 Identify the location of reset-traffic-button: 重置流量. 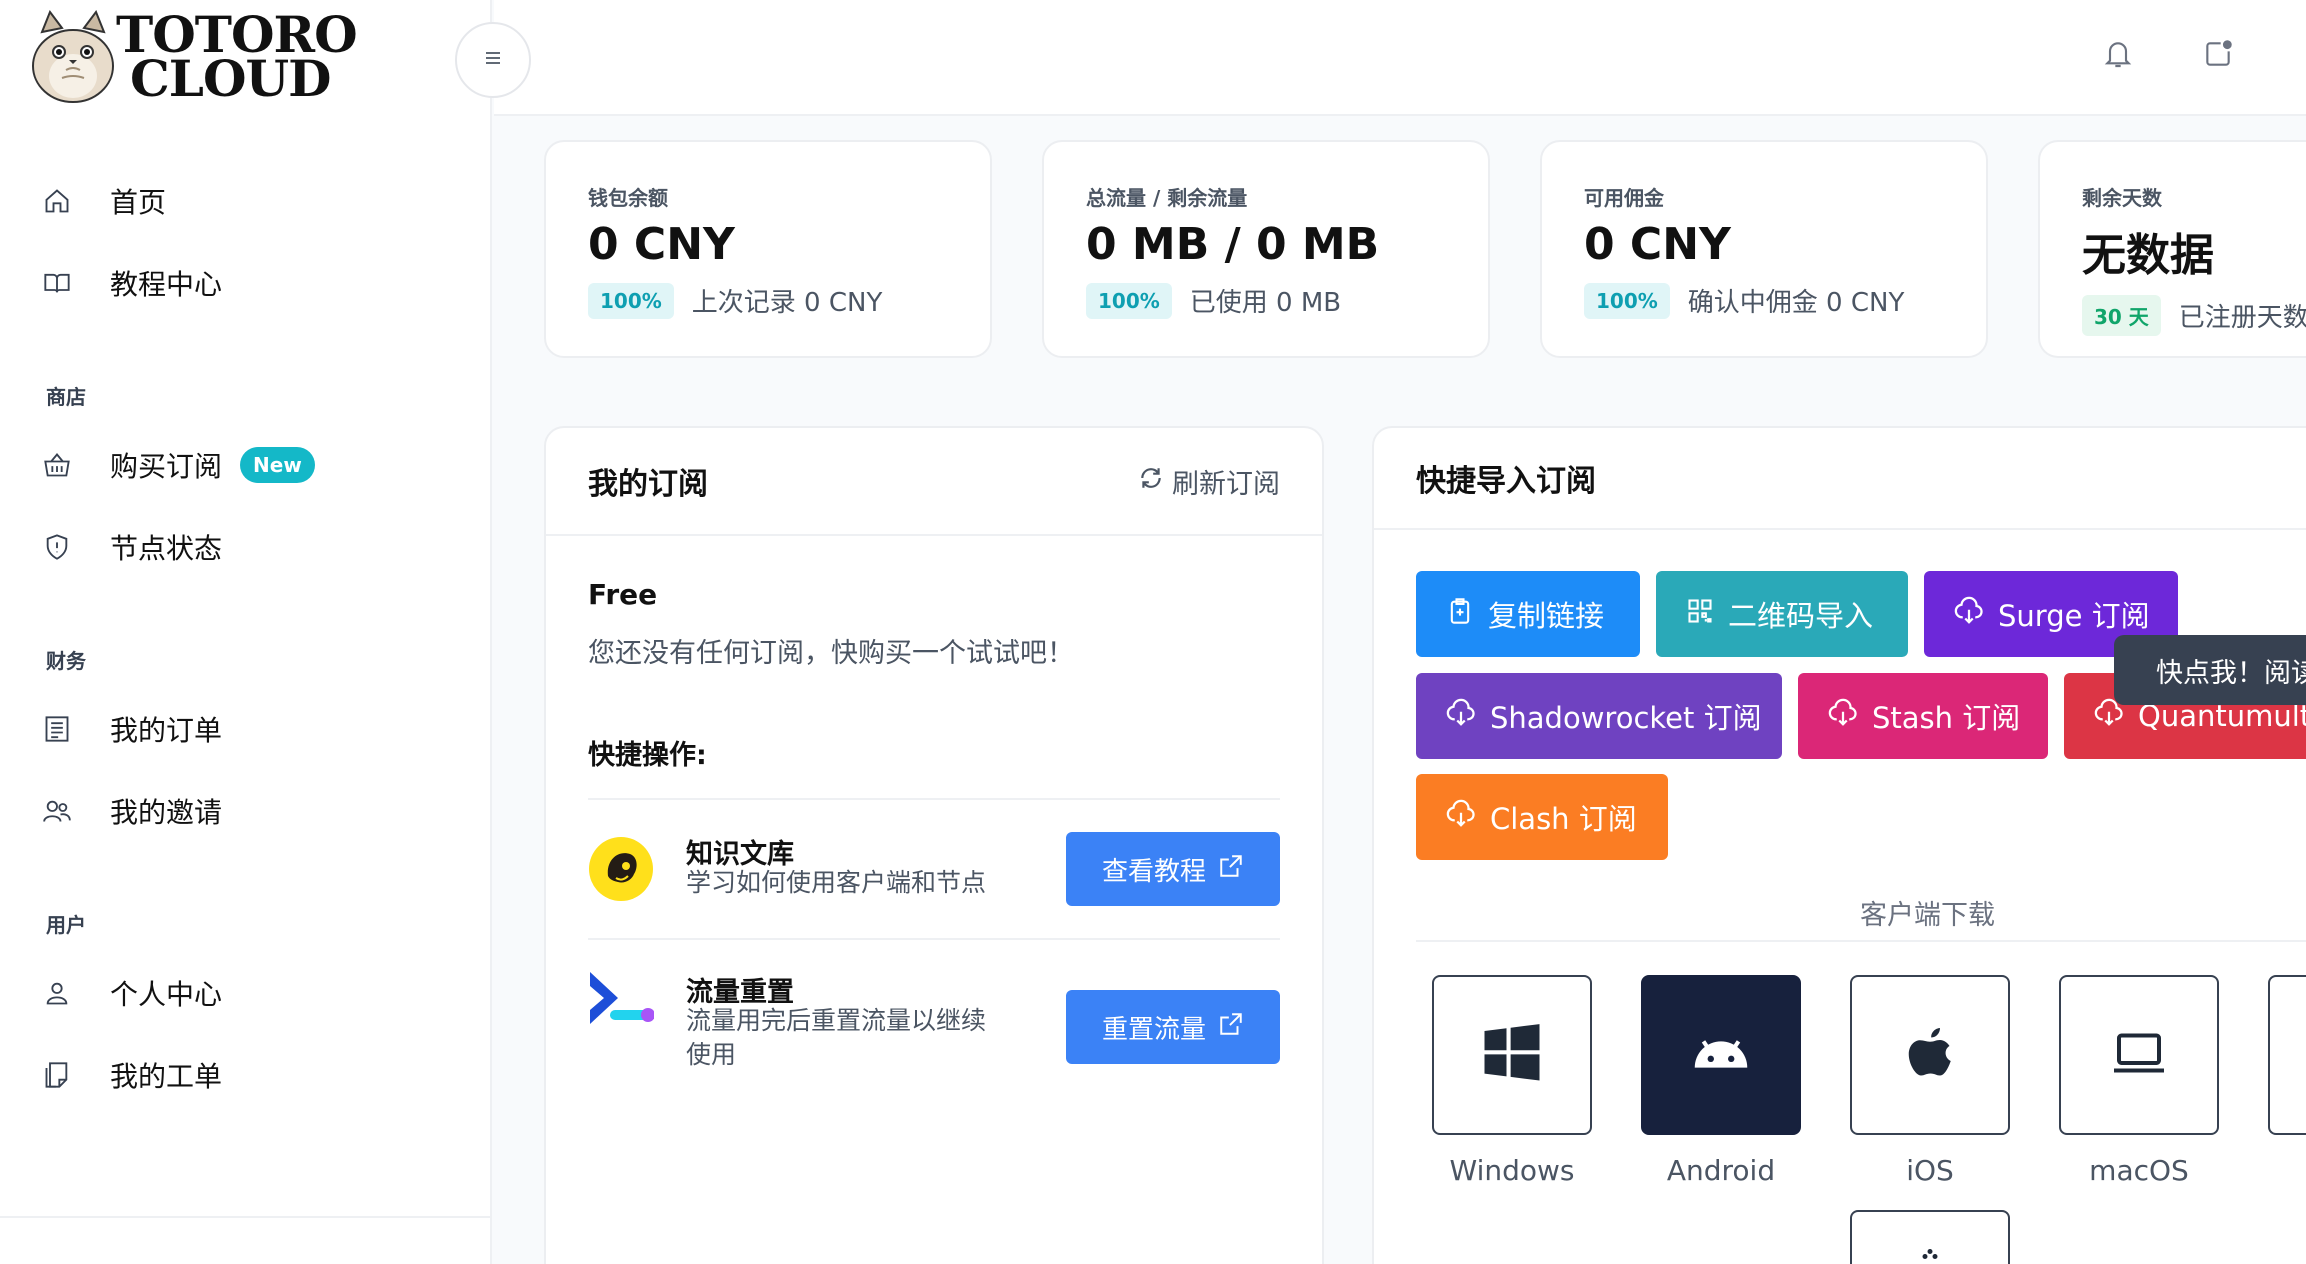
(1173, 1027).